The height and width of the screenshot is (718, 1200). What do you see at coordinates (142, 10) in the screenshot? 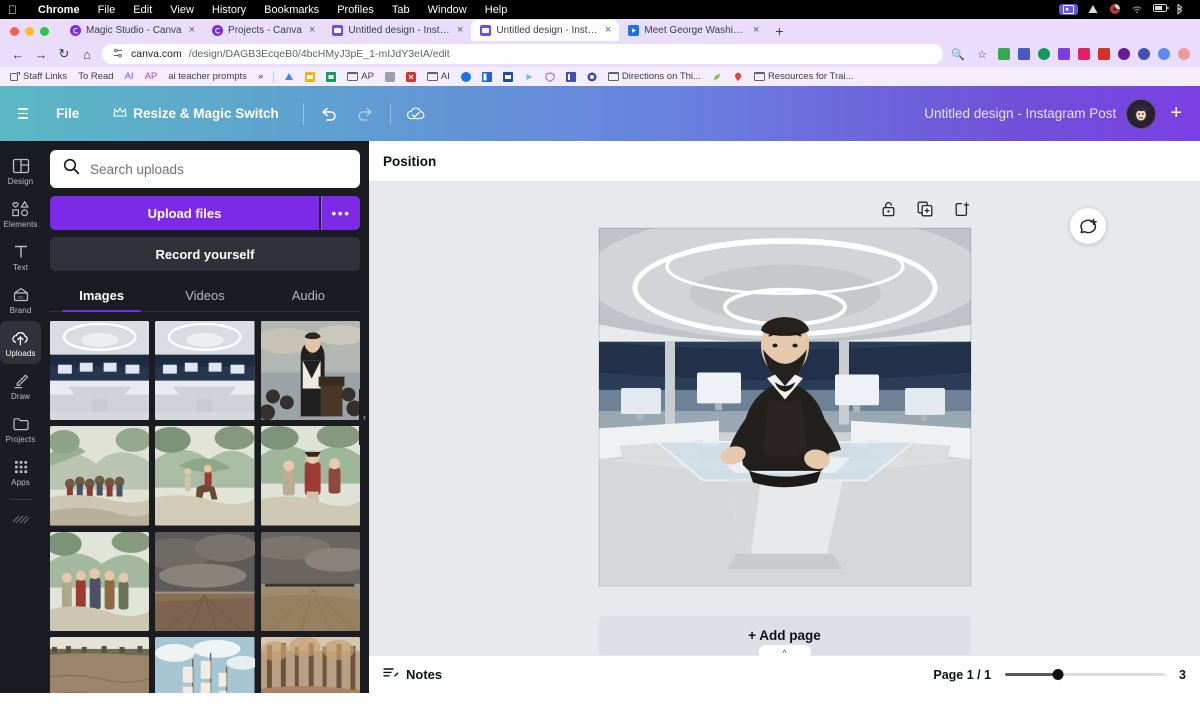
I see `menu-edit: Edit` at bounding box center [142, 10].